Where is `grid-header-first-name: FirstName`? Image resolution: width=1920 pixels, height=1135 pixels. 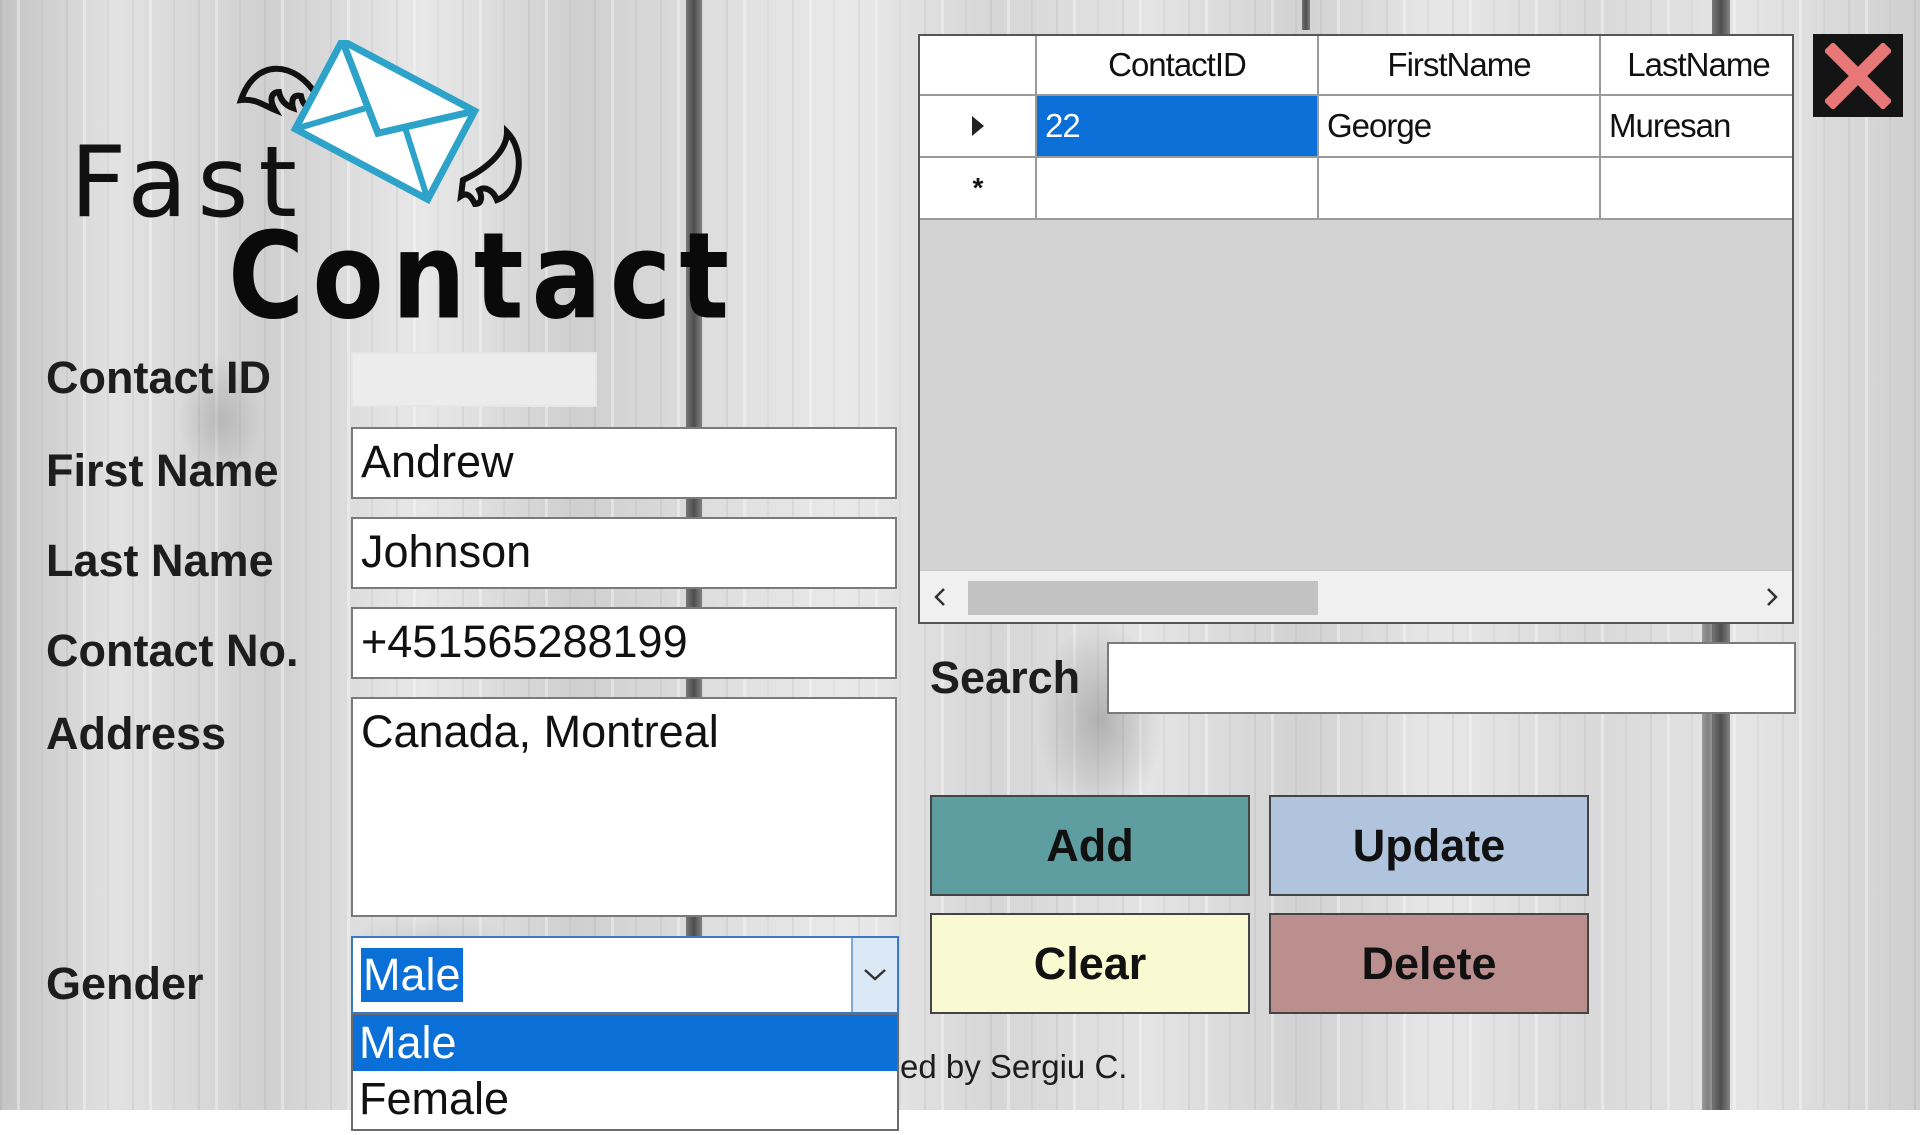
grid-header-first-name: FirstName is located at coordinates (1460, 66).